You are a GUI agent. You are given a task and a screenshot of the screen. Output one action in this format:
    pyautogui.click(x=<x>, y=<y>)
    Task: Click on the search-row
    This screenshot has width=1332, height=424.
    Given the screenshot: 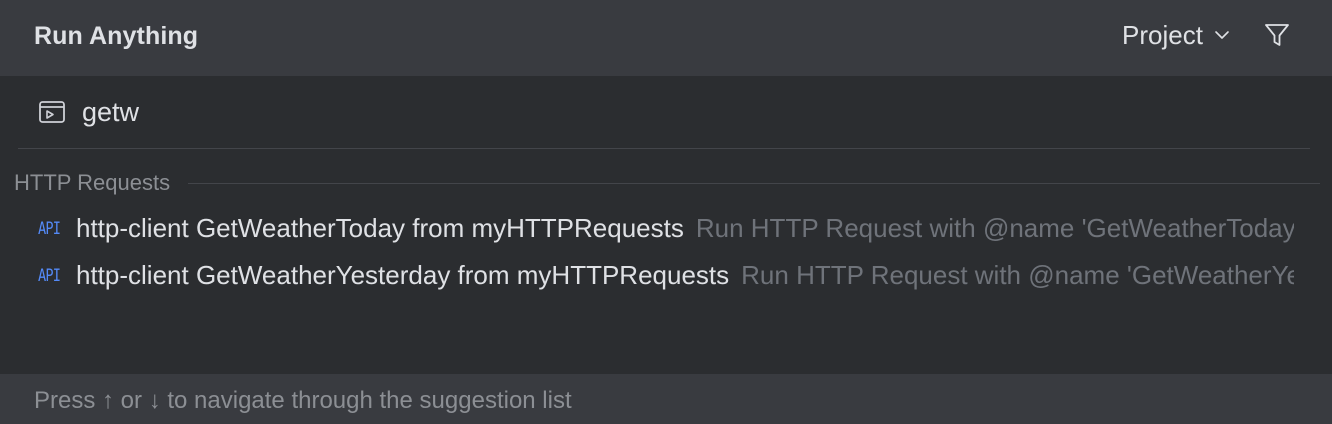 What is the action you would take?
    pyautogui.click(x=610, y=112)
    